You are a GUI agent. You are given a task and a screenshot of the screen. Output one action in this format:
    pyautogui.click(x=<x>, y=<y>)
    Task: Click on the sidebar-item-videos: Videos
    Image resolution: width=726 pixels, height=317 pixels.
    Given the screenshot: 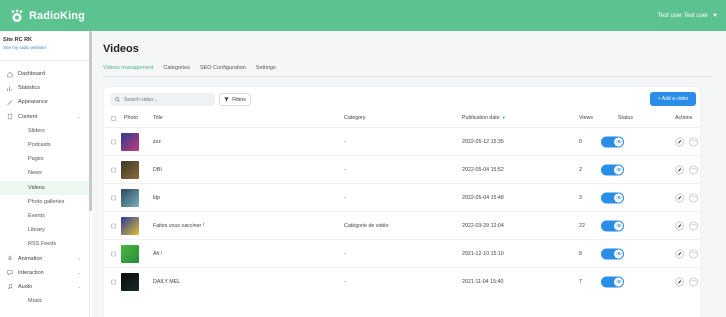 What is the action you would take?
    pyautogui.click(x=44, y=187)
    